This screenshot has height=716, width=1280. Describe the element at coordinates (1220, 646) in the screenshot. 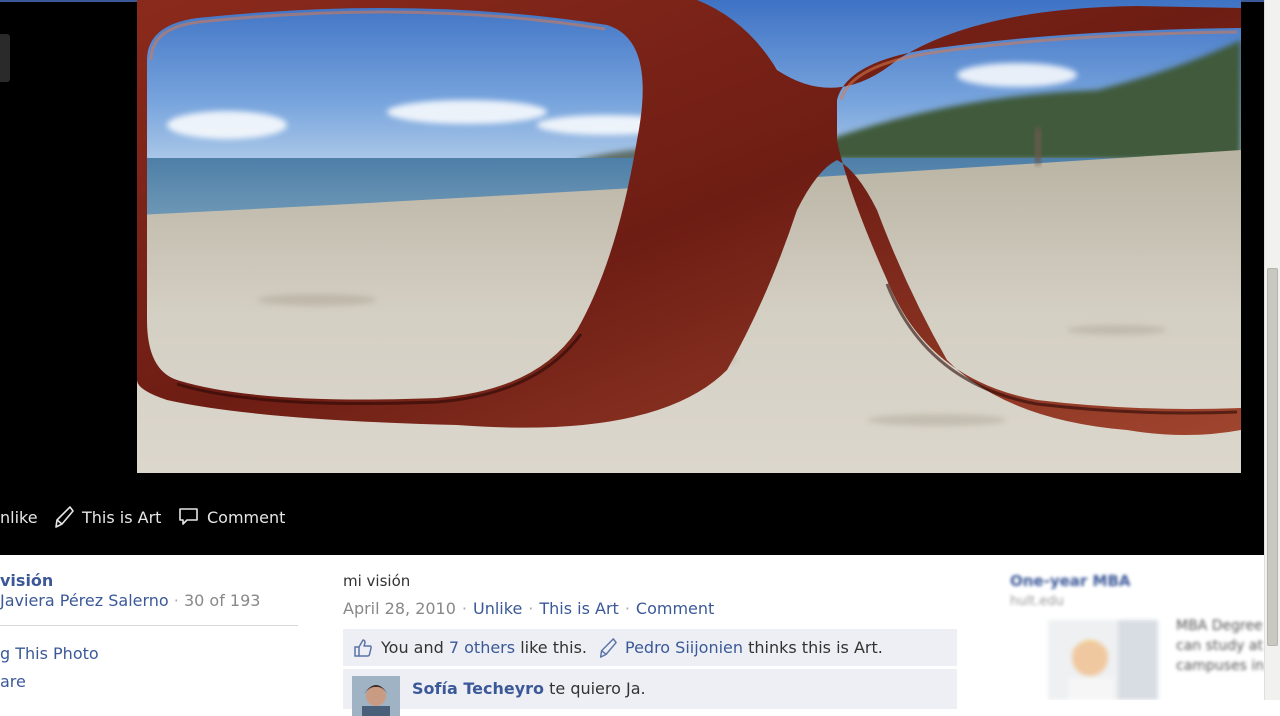

I see `ad-body: MBA Degree can study at campuses in` at that location.